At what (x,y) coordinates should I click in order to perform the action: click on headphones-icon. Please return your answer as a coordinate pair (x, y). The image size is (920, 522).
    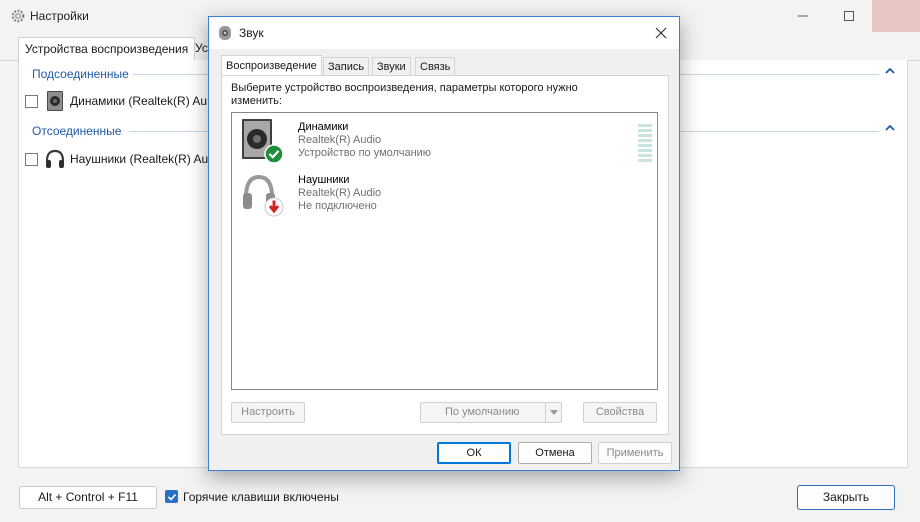
    Looking at the image, I should click on (55, 158).